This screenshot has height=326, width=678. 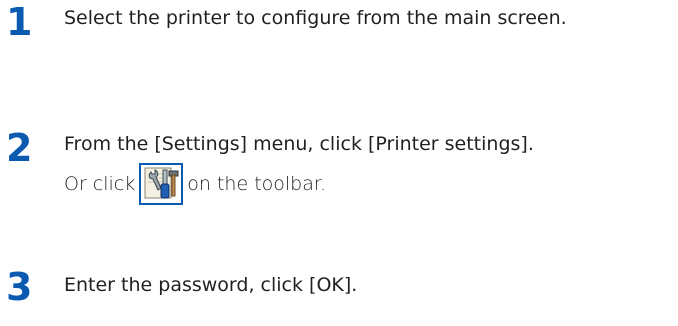 I want to click on step-2-sub-after: on the toolbar., so click(x=256, y=183).